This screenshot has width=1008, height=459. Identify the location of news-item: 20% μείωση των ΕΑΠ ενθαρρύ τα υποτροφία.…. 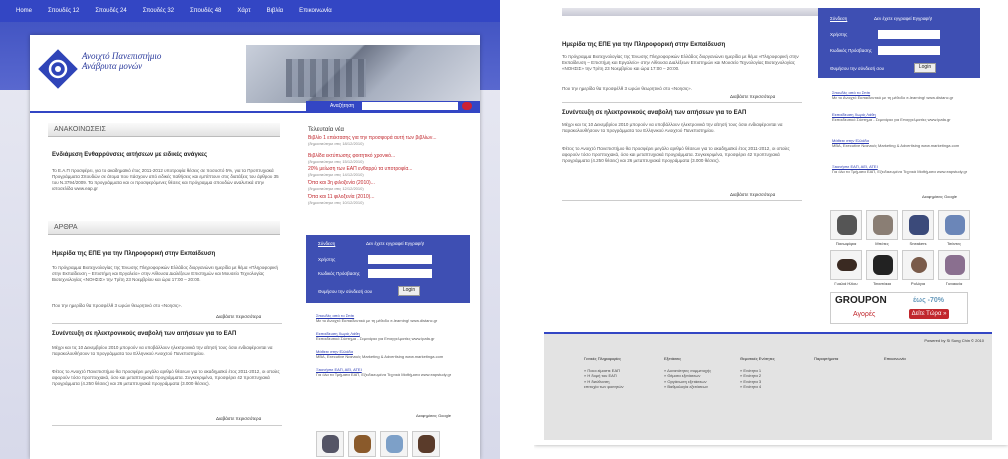
(388, 172).